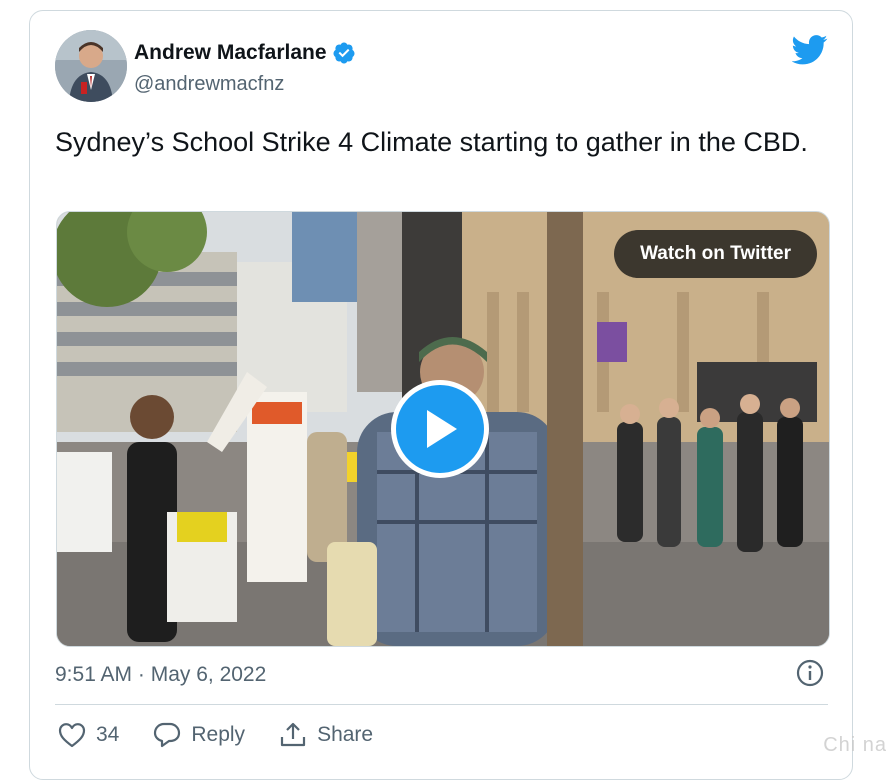 This screenshot has width=895, height=780. I want to click on share-button: Share, so click(326, 735).